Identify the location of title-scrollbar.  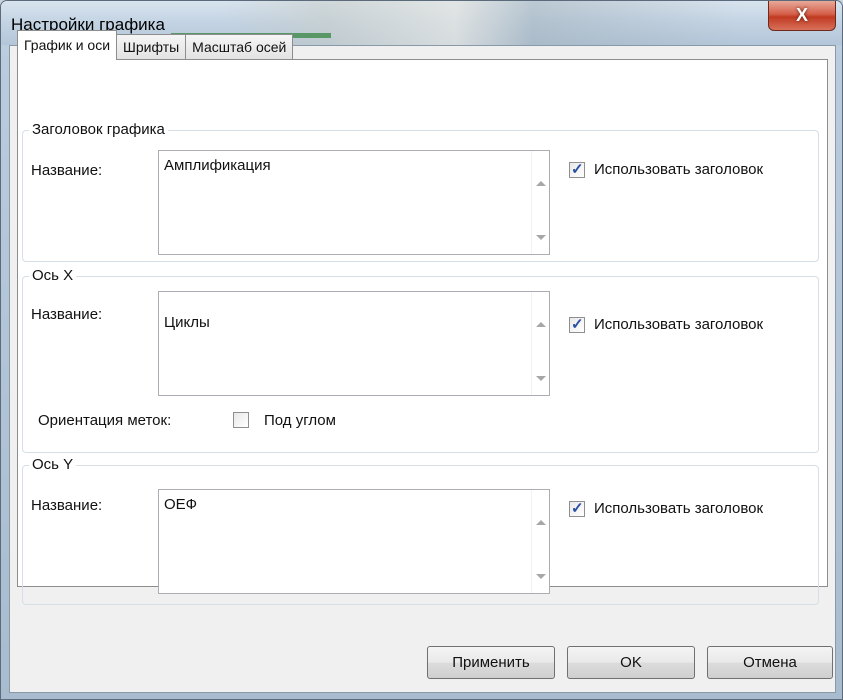
(540, 202).